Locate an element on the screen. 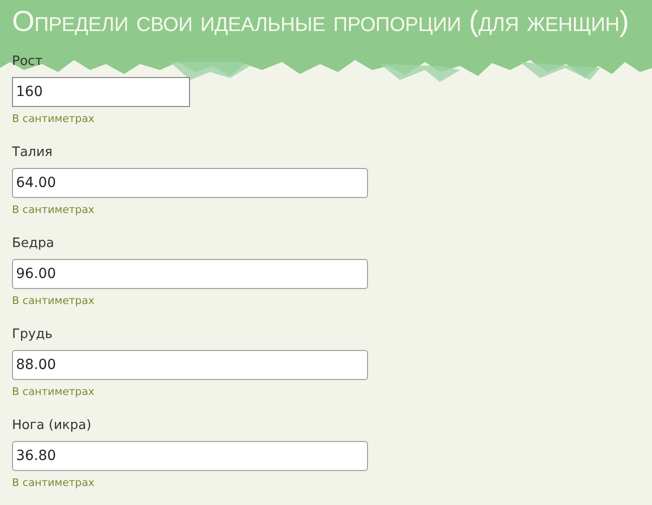  input-field: 96.00 is located at coordinates (190, 274).